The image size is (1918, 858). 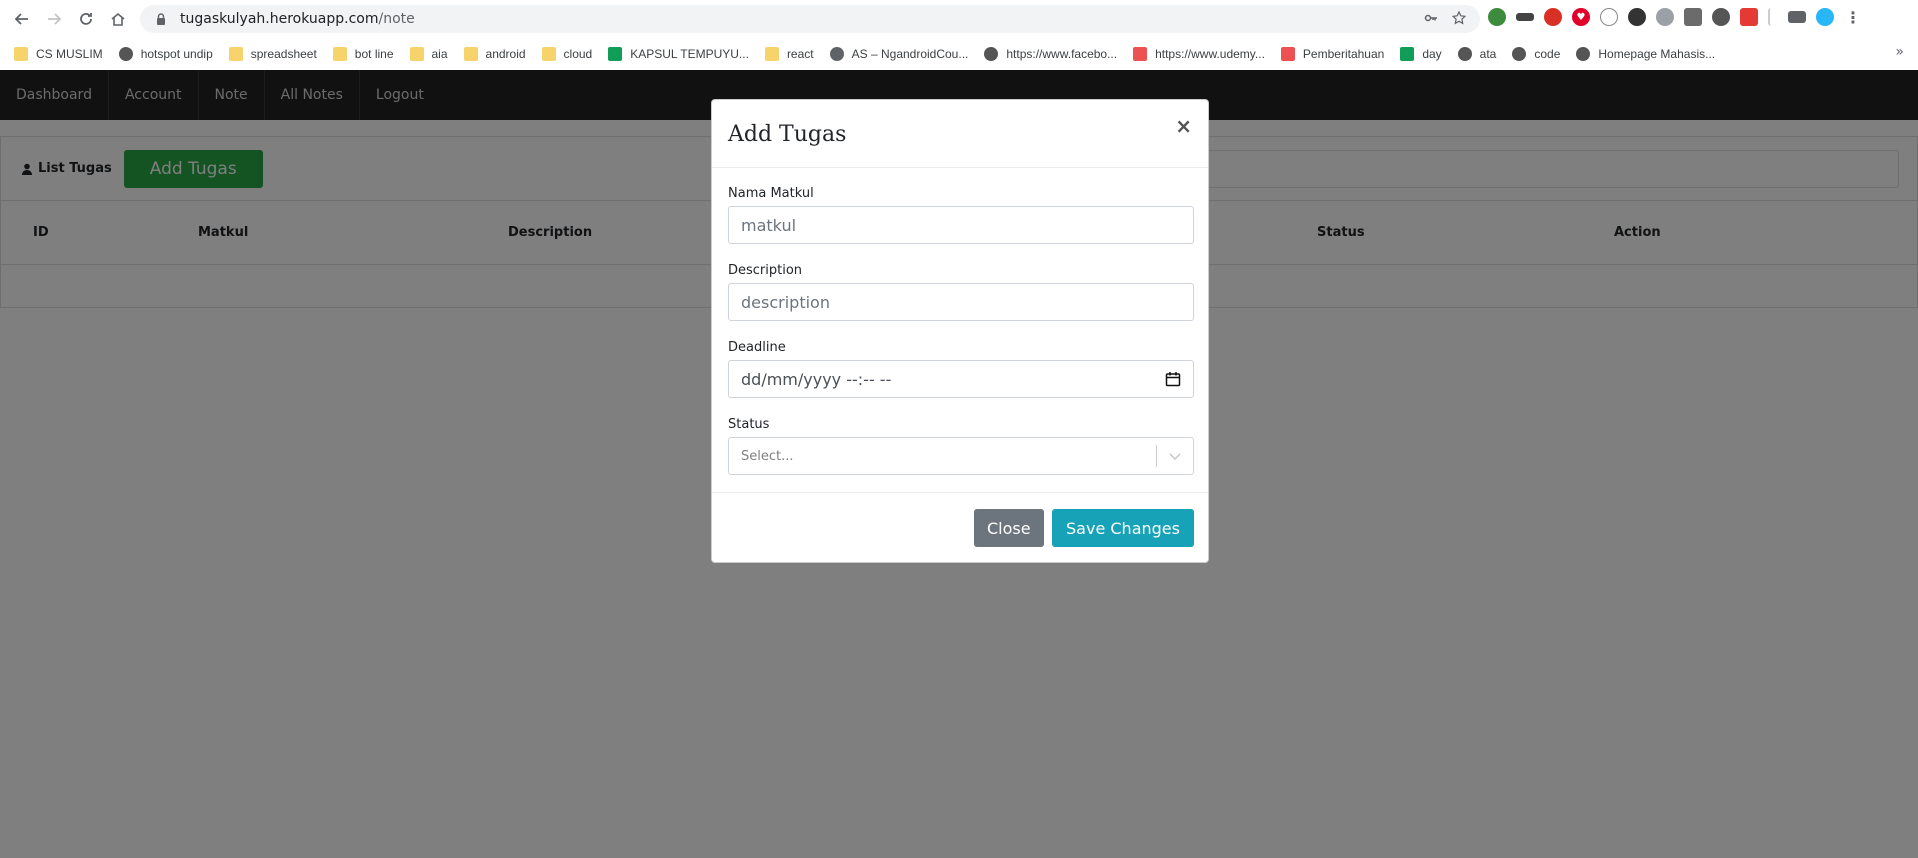 What do you see at coordinates (161, 19) in the screenshot?
I see `lock-icon` at bounding box center [161, 19].